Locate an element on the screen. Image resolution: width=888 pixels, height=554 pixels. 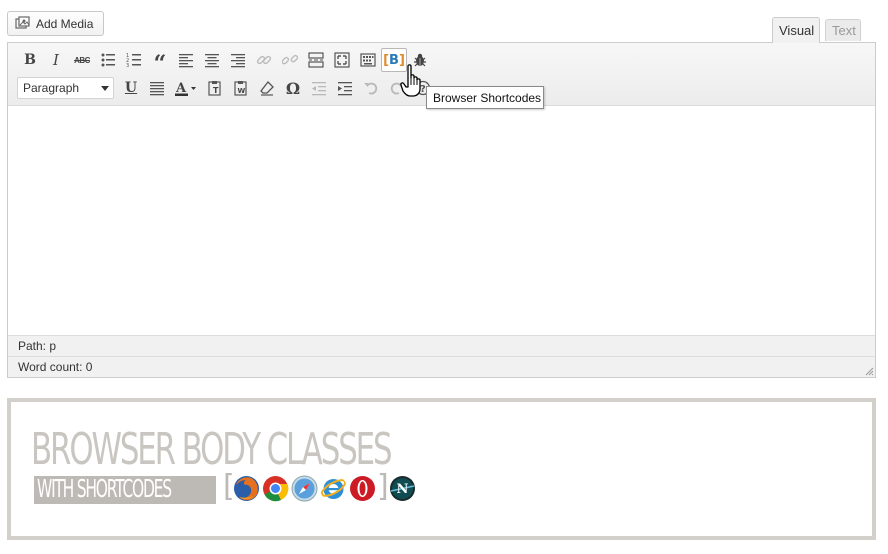
chevron-down-icon is located at coordinates (105, 88).